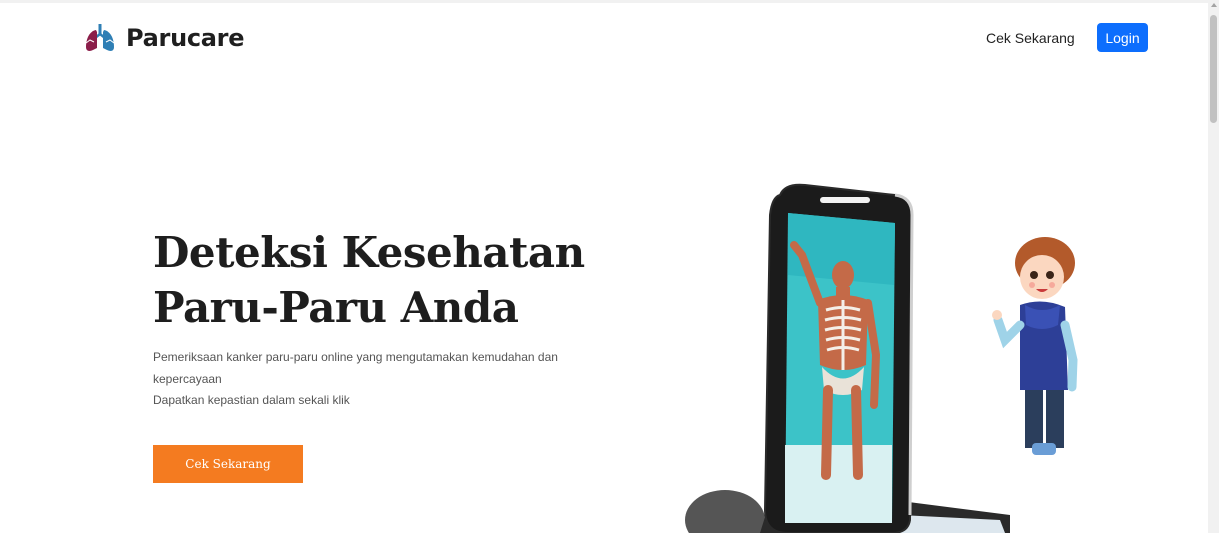  Describe the element at coordinates (1122, 37) in the screenshot. I see `login-button: Login` at that location.